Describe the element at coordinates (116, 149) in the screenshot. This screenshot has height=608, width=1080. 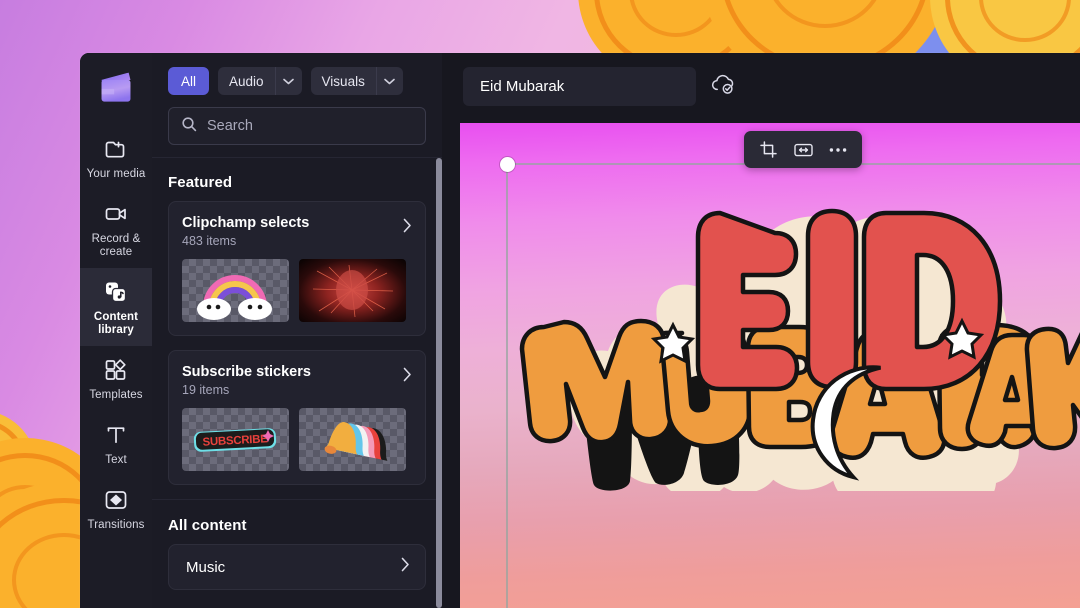
I see `media-folder-icon` at that location.